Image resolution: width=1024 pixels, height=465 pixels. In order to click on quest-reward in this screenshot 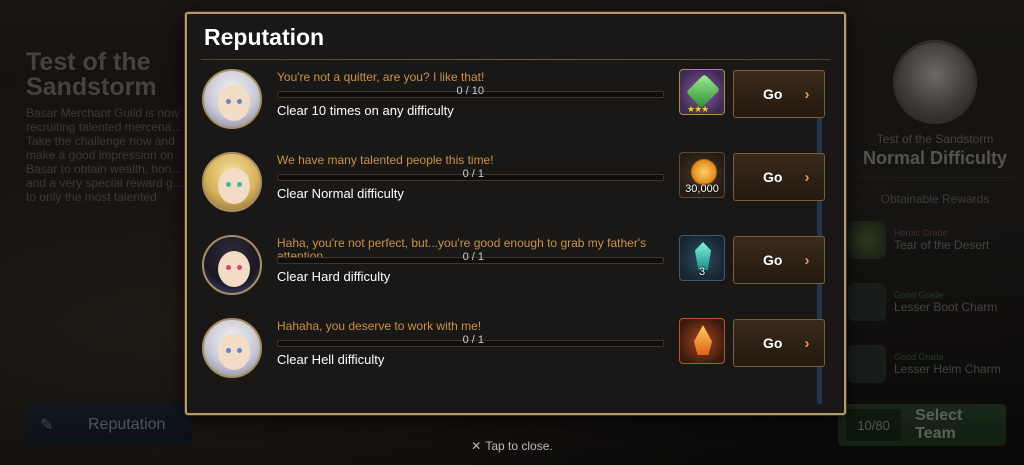, I will do `click(702, 341)`.